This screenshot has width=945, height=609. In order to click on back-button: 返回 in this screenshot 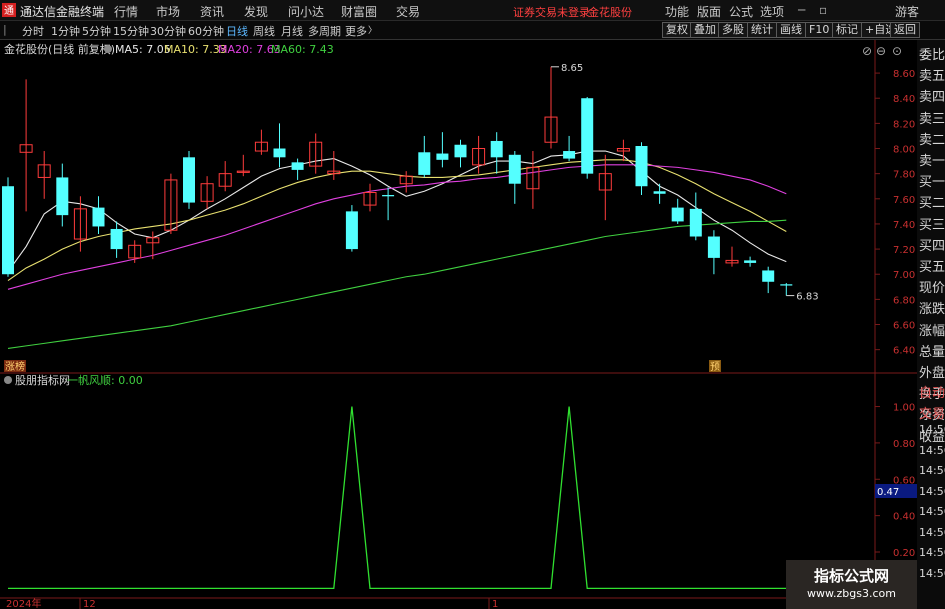, I will do `click(905, 30)`.